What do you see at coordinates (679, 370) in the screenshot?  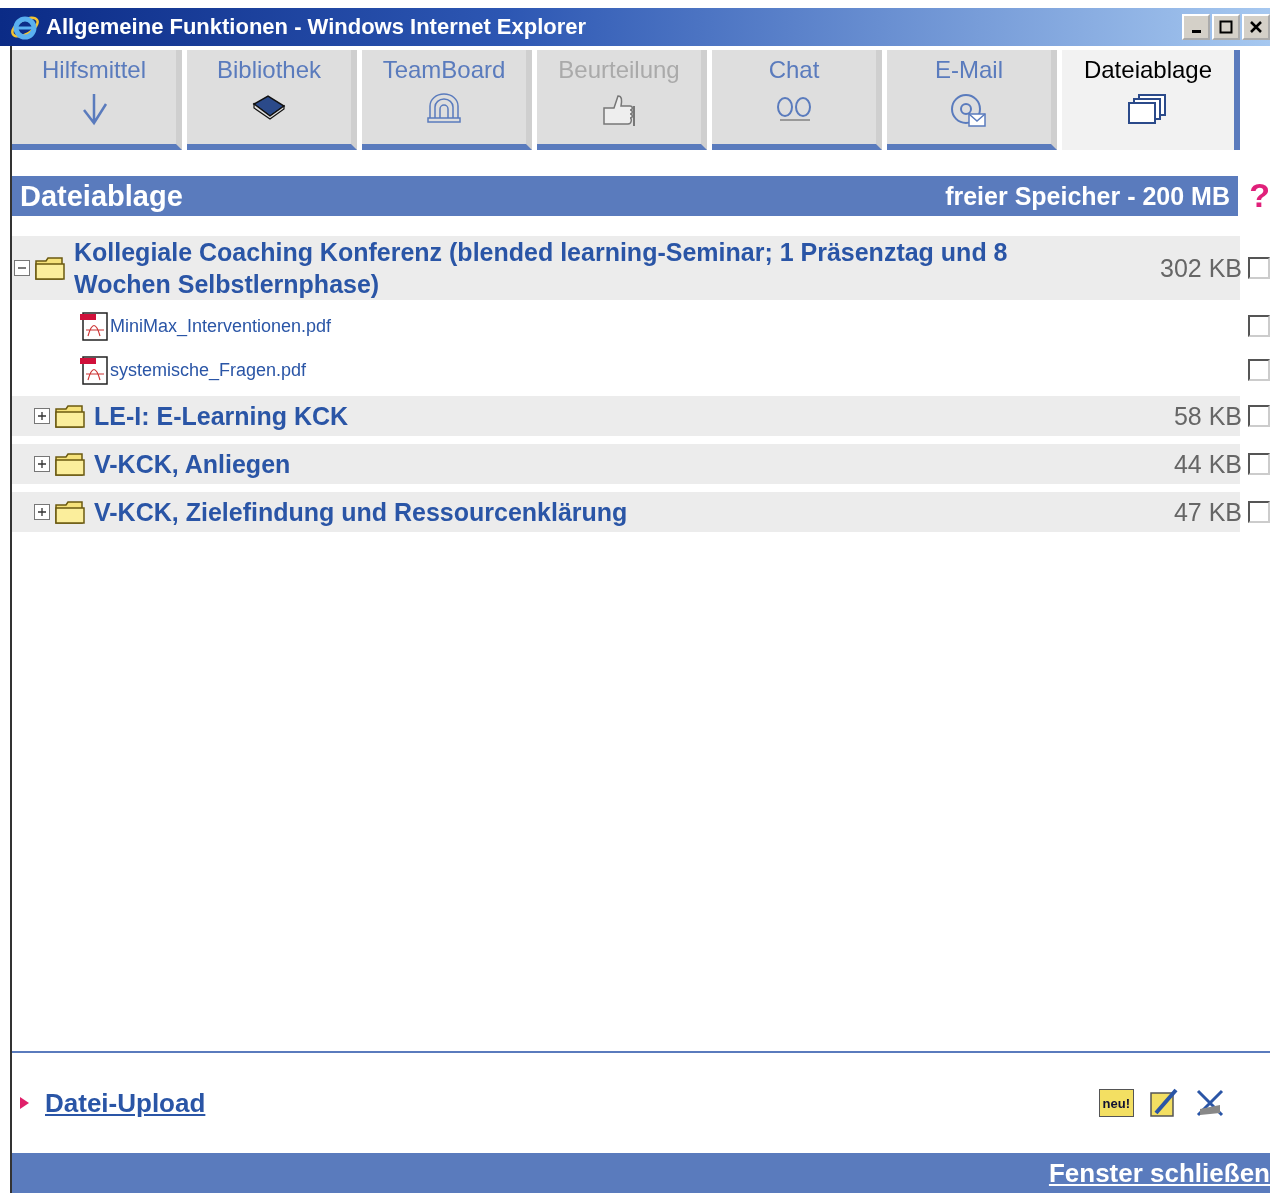 I see `file-name: systemische_Fragen.pdf` at bounding box center [679, 370].